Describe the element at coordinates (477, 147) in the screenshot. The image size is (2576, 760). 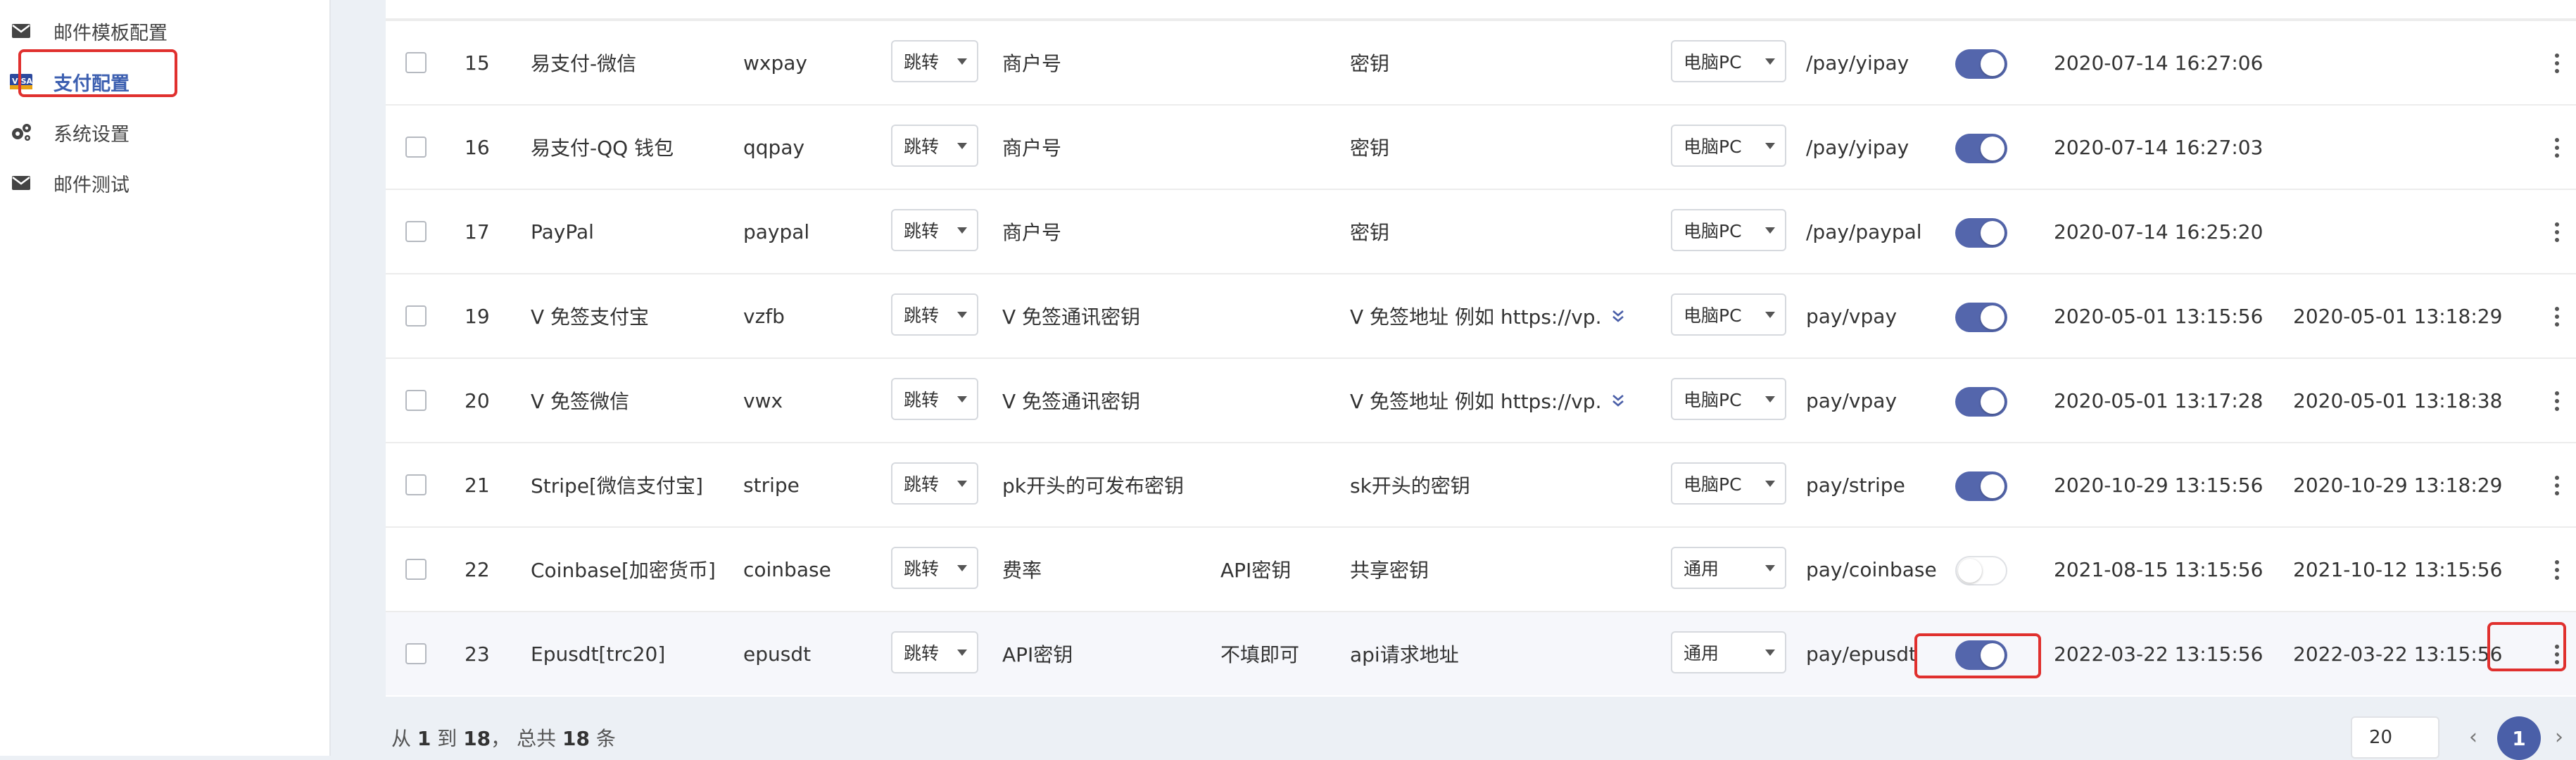
I see `row-id: 16` at that location.